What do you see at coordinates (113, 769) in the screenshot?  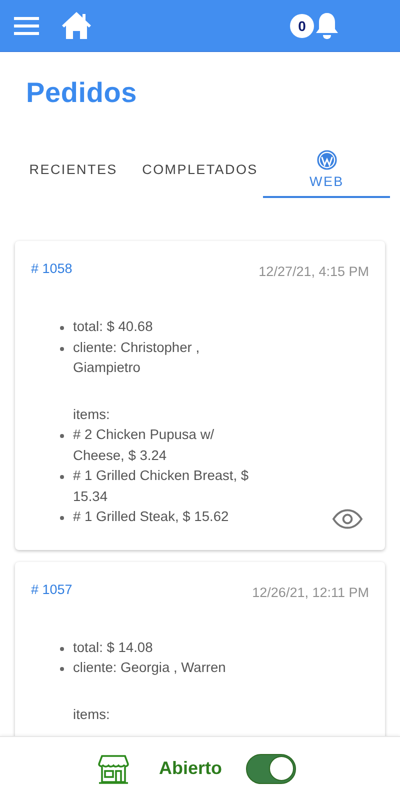 I see `store-icon` at bounding box center [113, 769].